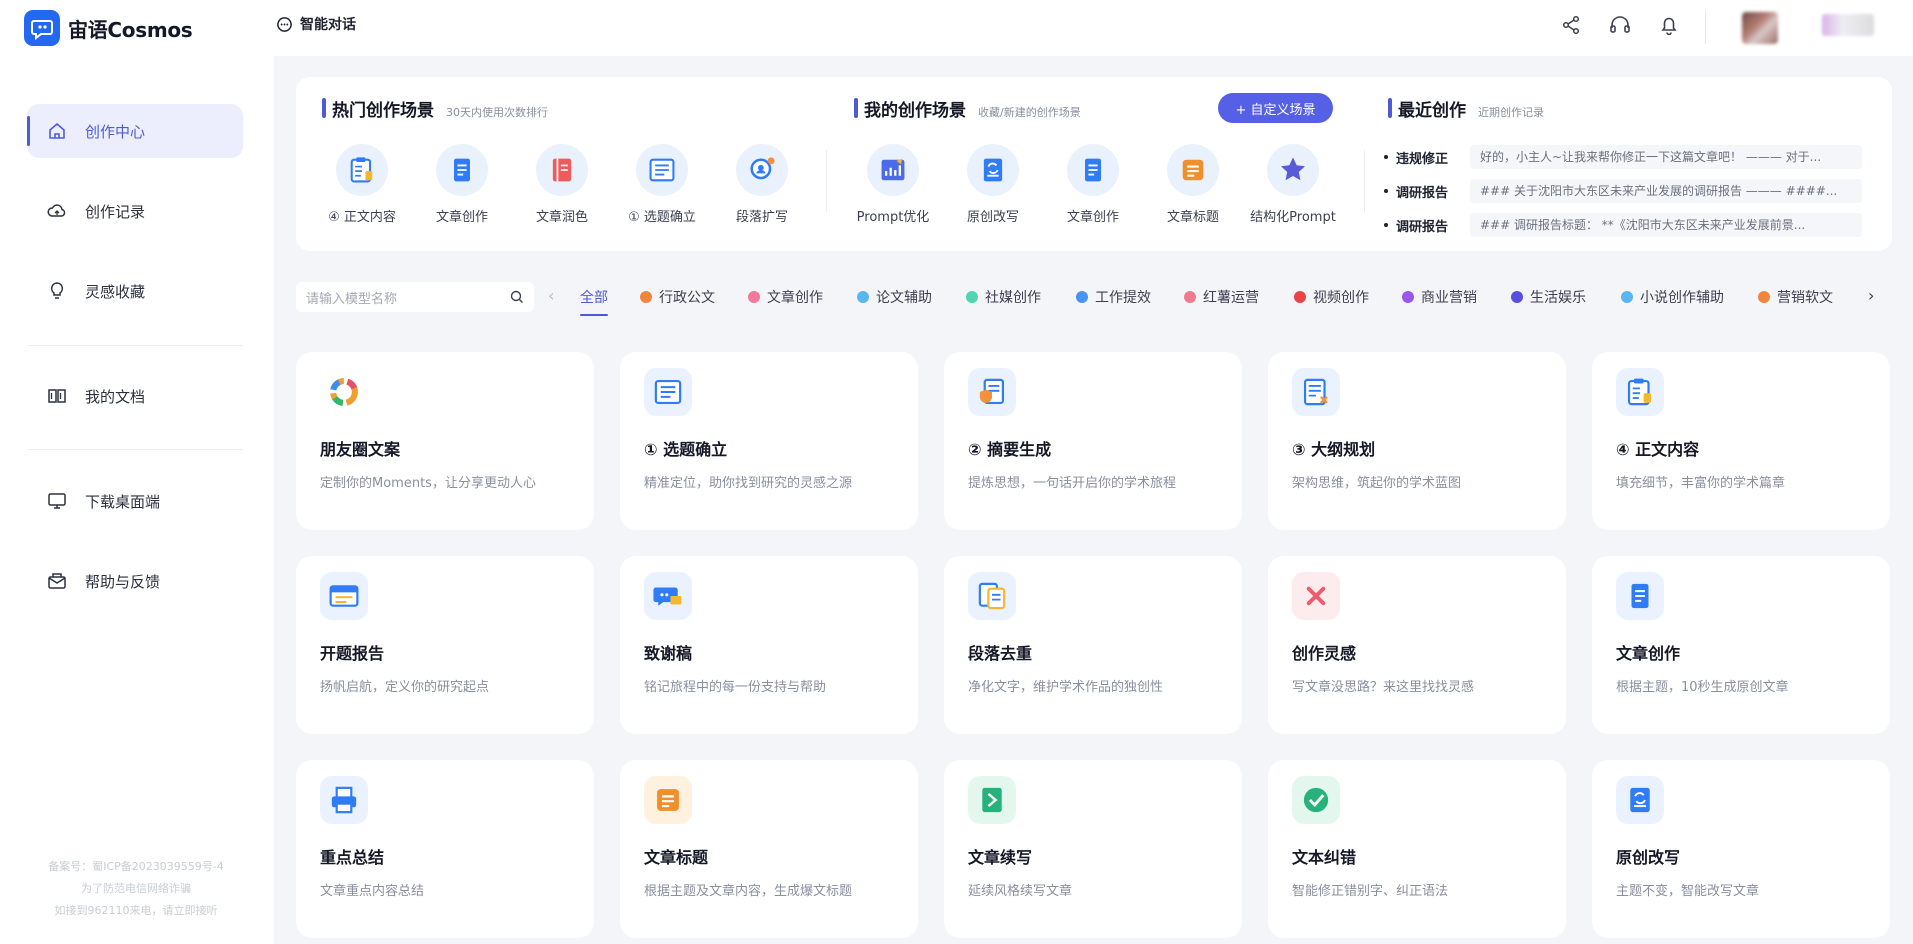 This screenshot has width=1913, height=944. What do you see at coordinates (1192, 217) in the screenshot?
I see `scene-label: 文章标题` at bounding box center [1192, 217].